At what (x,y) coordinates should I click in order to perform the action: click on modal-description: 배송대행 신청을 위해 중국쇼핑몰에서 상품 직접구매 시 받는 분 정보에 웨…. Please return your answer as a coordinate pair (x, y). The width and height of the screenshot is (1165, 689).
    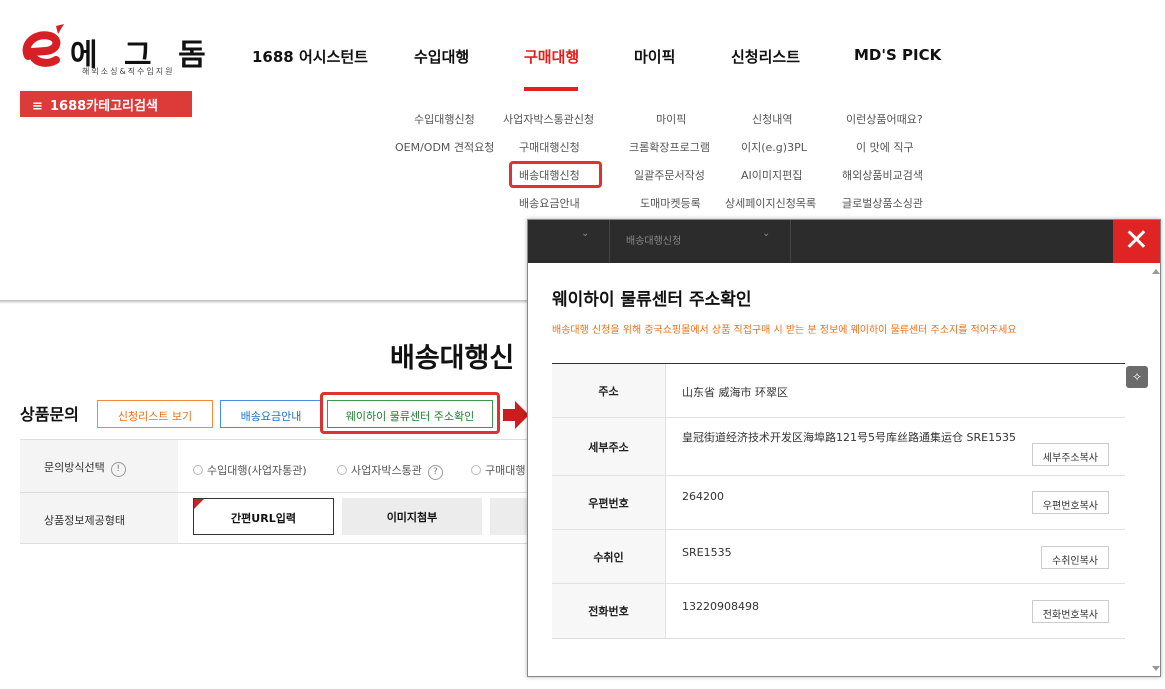
    Looking at the image, I should click on (784, 330).